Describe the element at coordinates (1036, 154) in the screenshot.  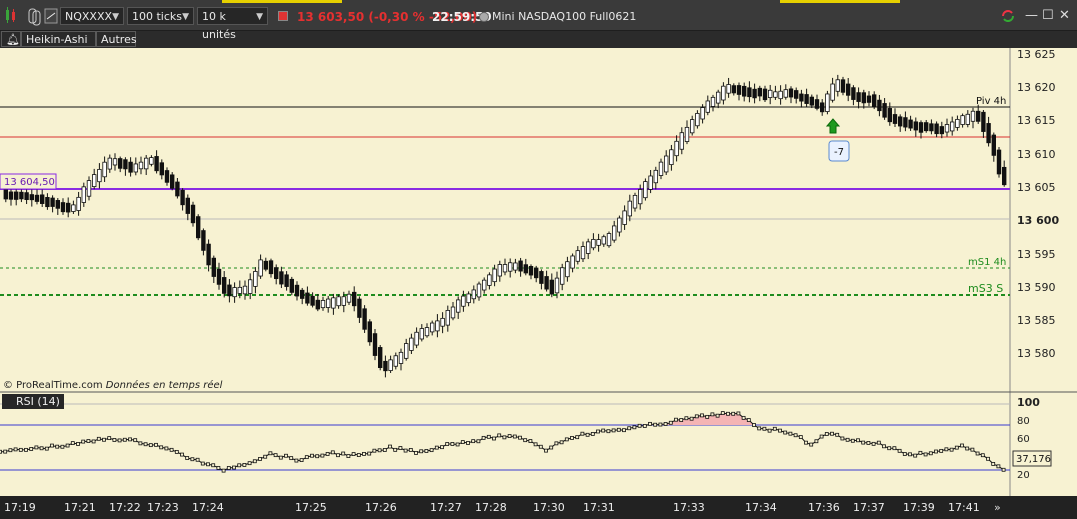
I see `price-axis-label: 13 610` at that location.